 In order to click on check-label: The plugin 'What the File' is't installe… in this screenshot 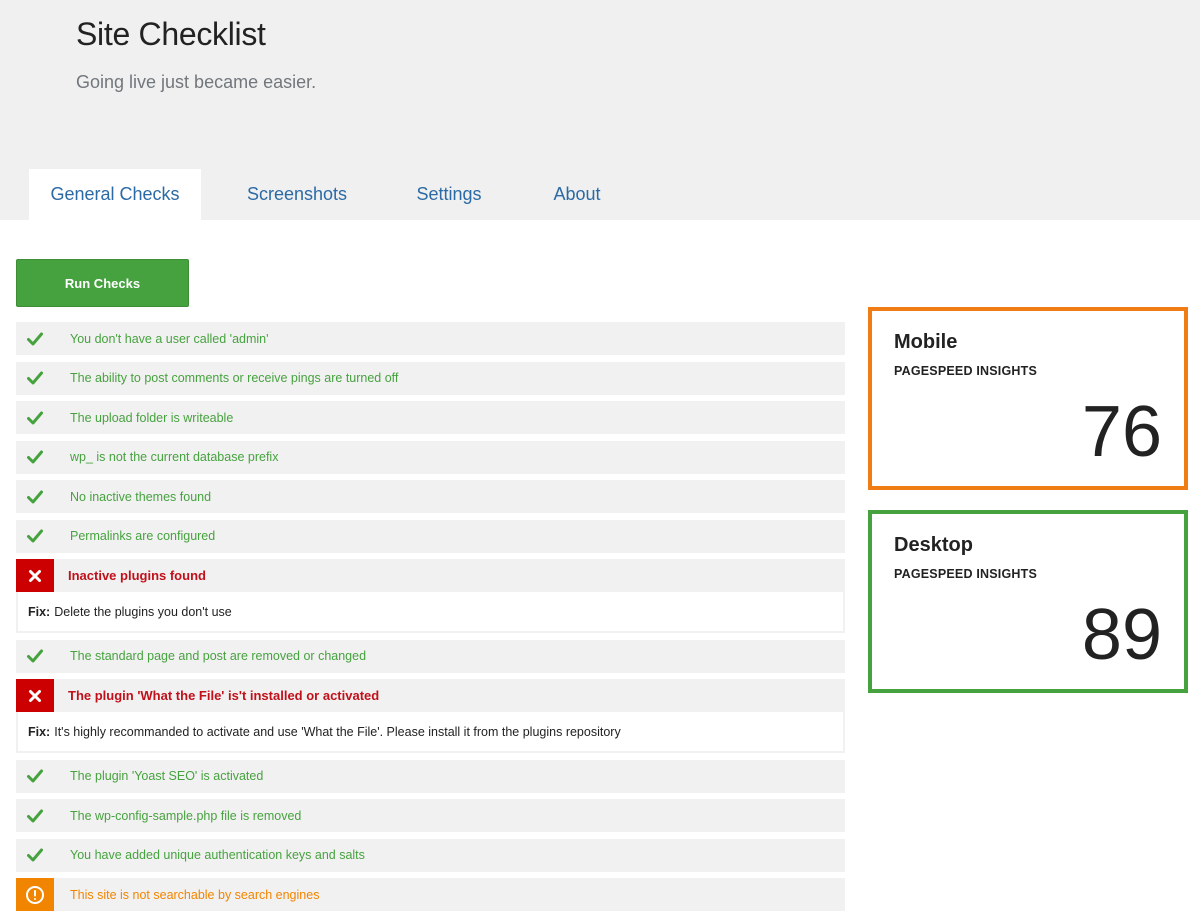, I will do `click(224, 695)`.